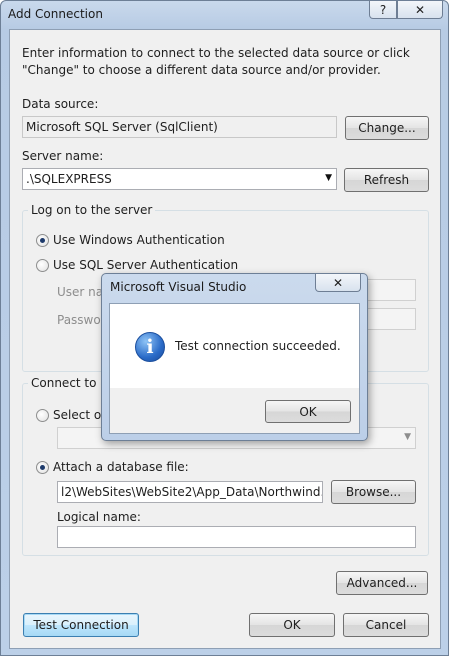  I want to click on message-box-title: Microsoft Visual Studio, so click(178, 287).